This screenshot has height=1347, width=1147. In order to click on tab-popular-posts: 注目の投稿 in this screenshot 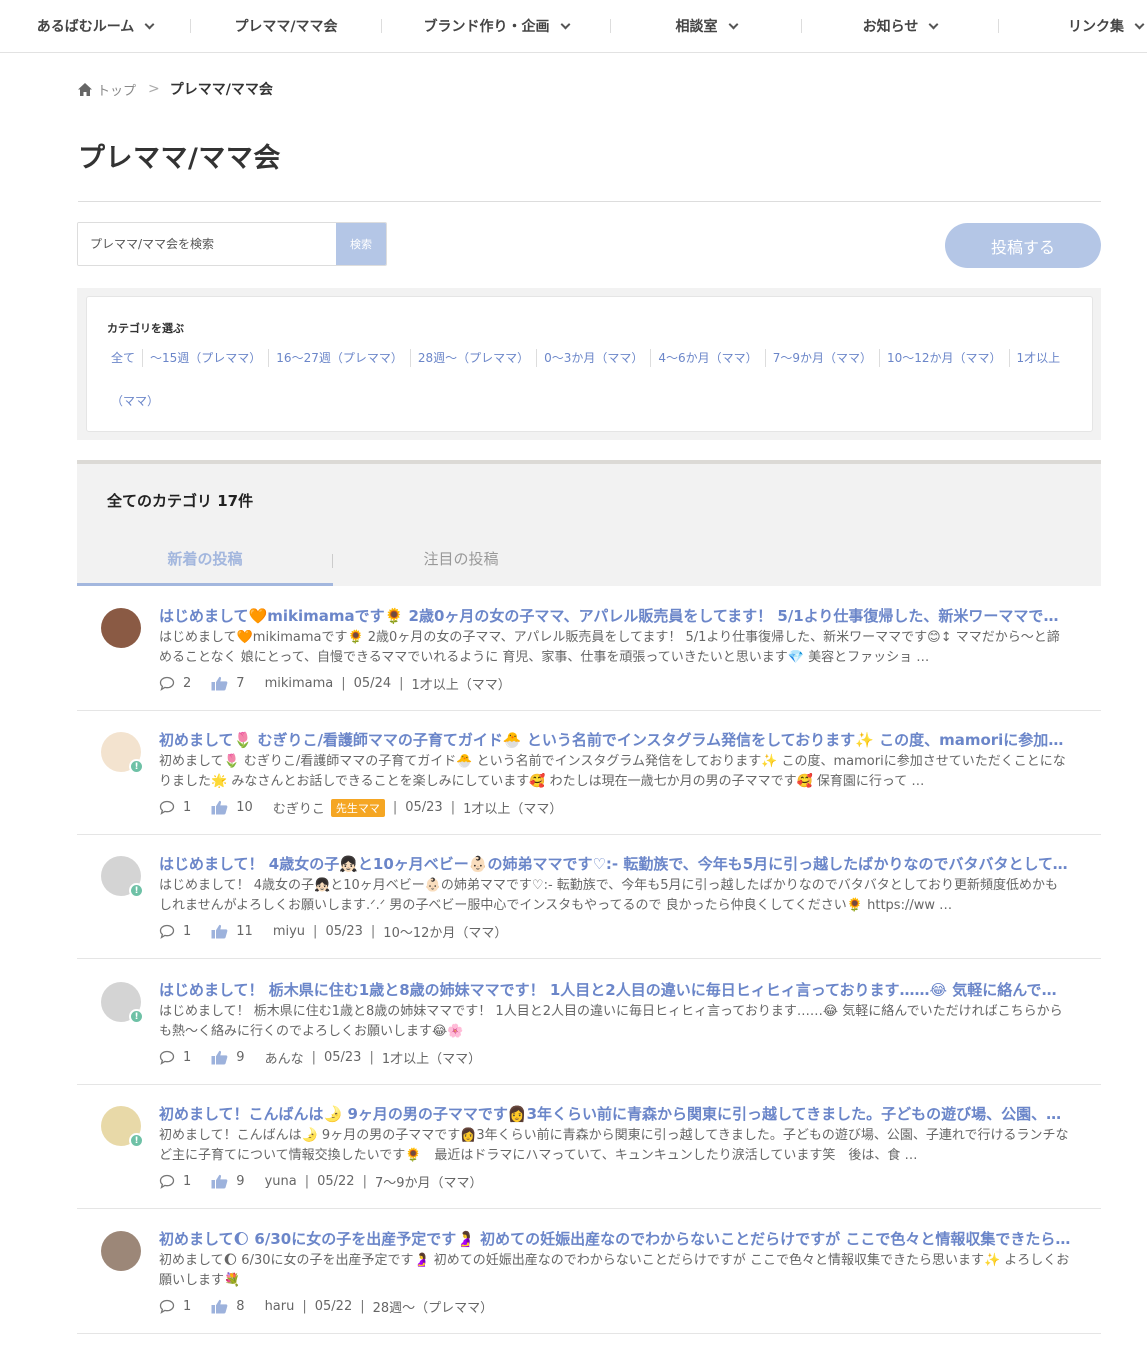, I will do `click(461, 567)`.